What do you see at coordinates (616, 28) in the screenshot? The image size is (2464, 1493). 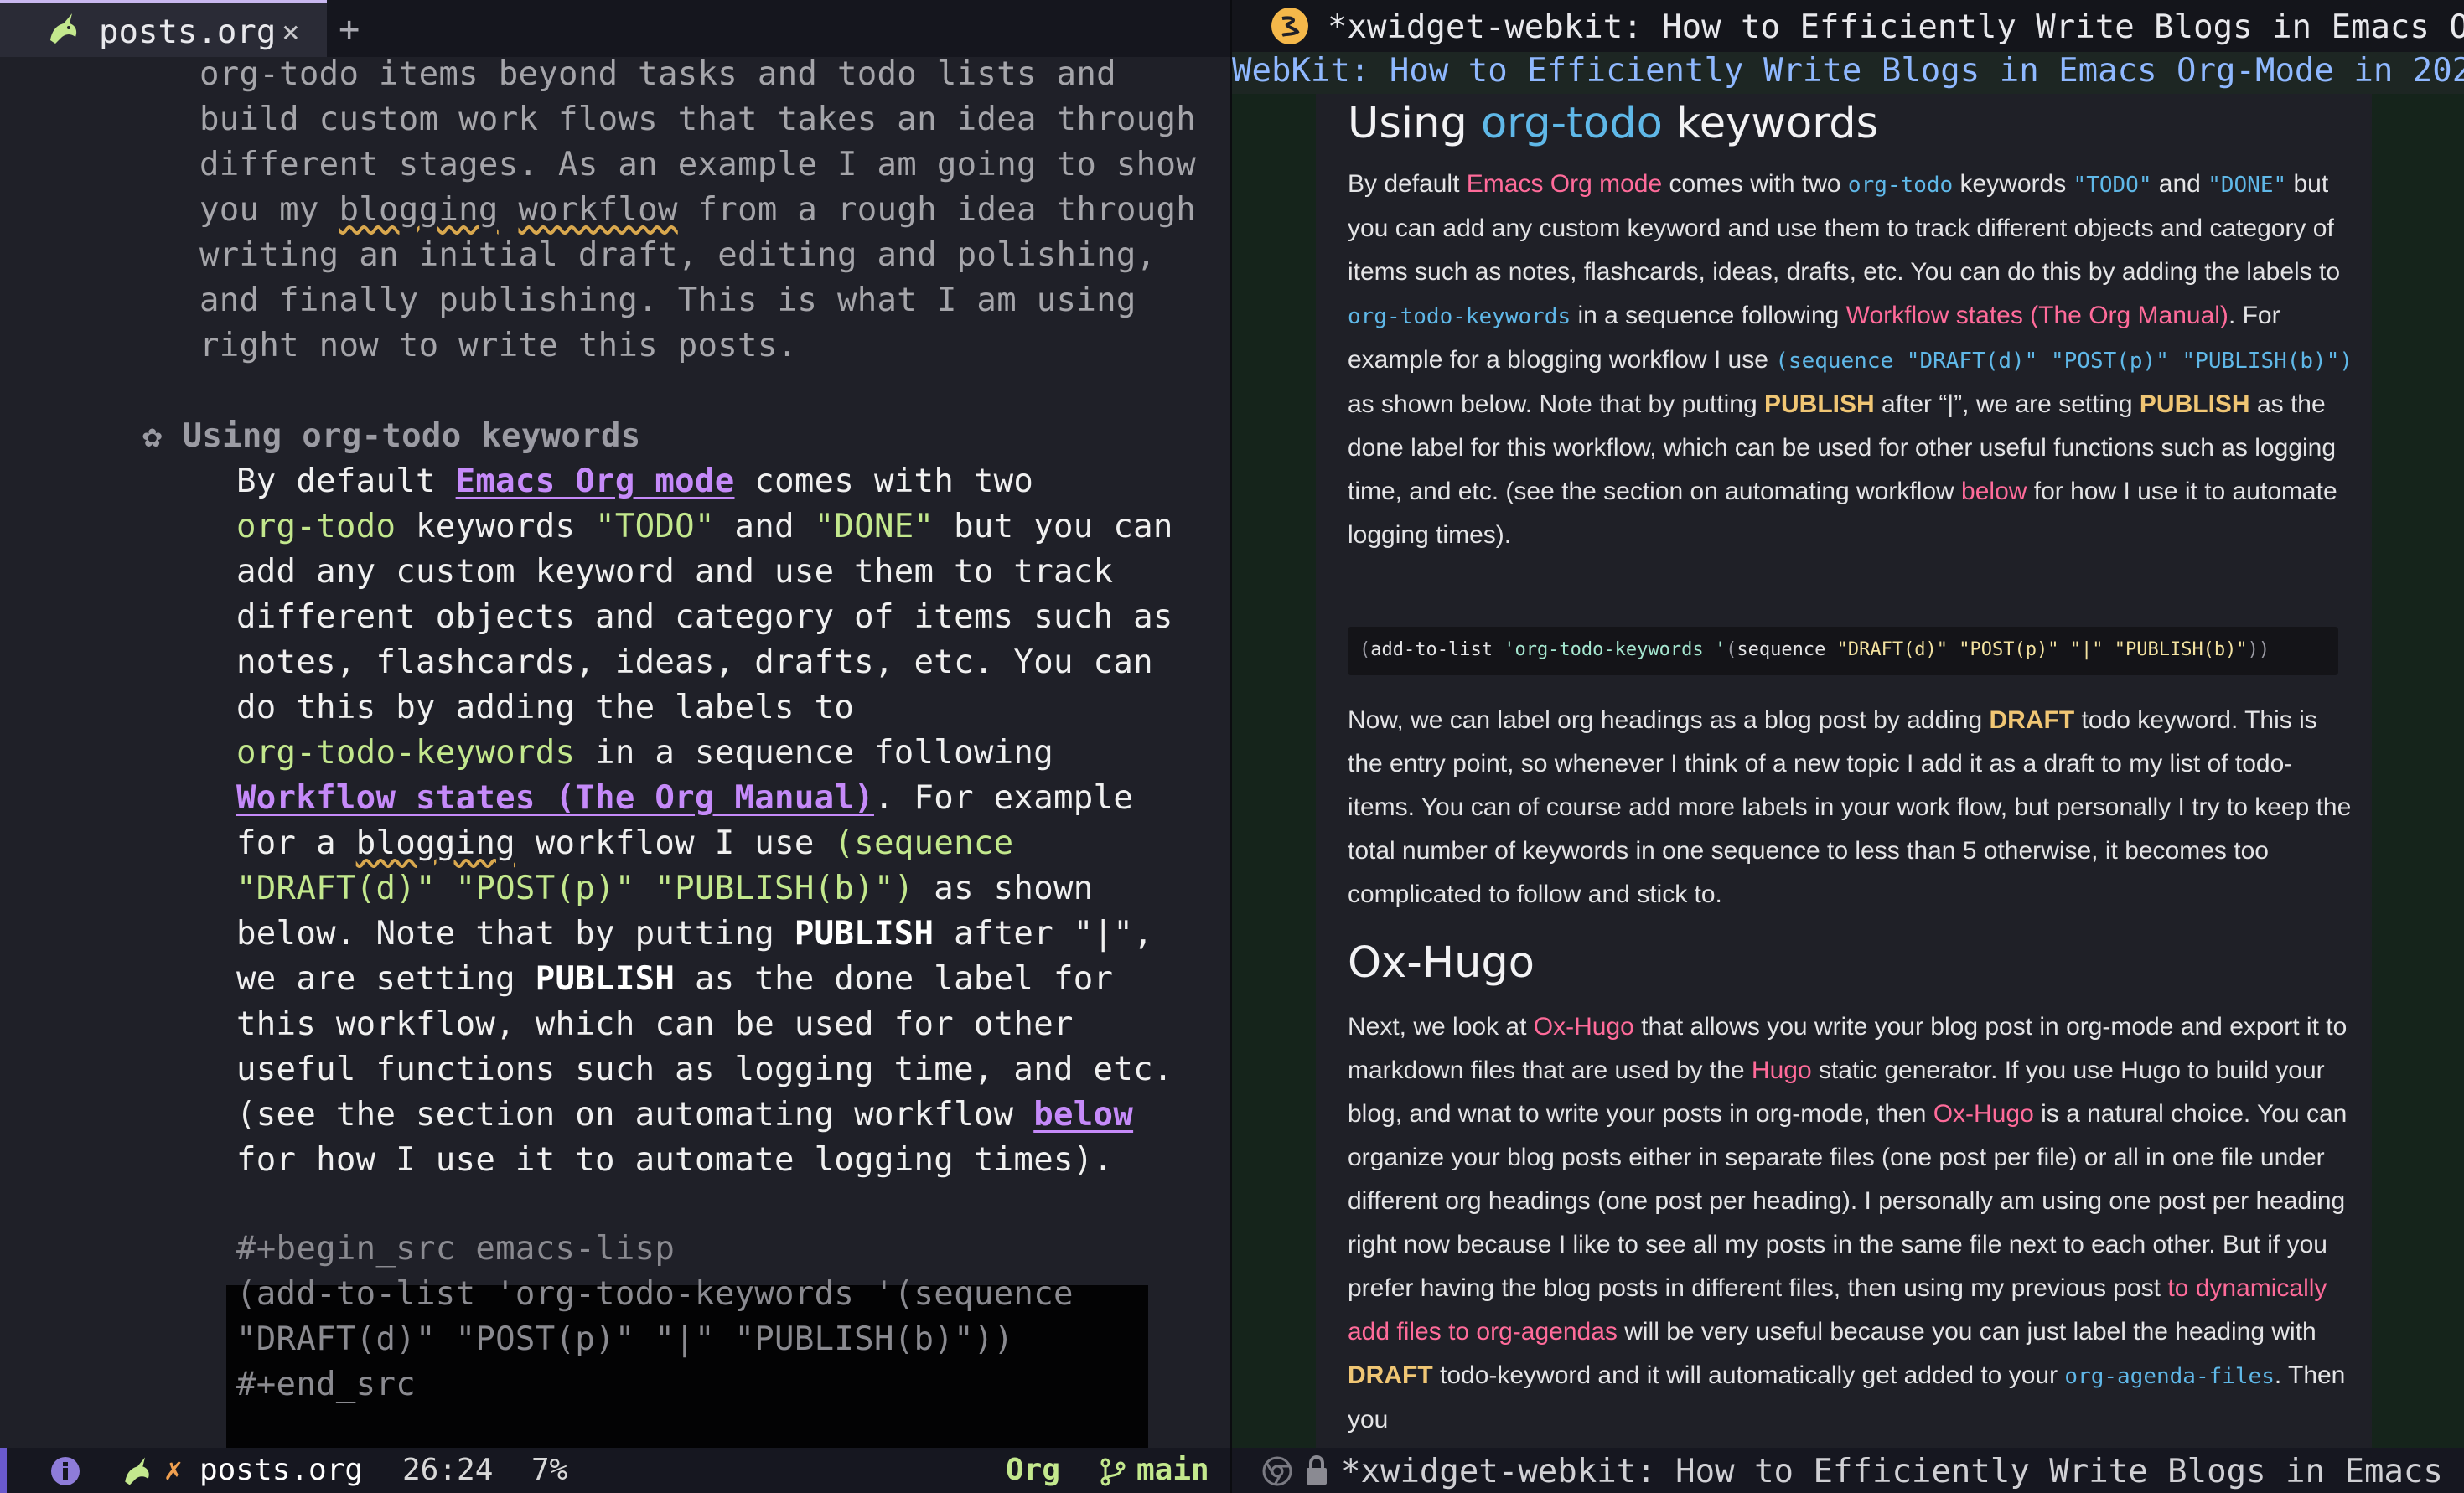 I see `tab-bar: posts.org × +` at bounding box center [616, 28].